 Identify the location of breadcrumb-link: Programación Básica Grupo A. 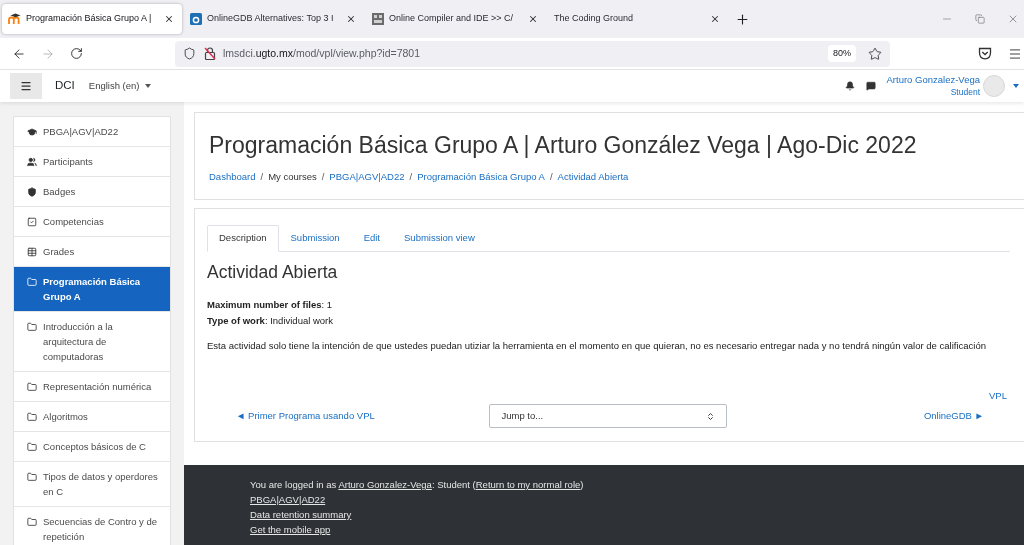
(481, 176).